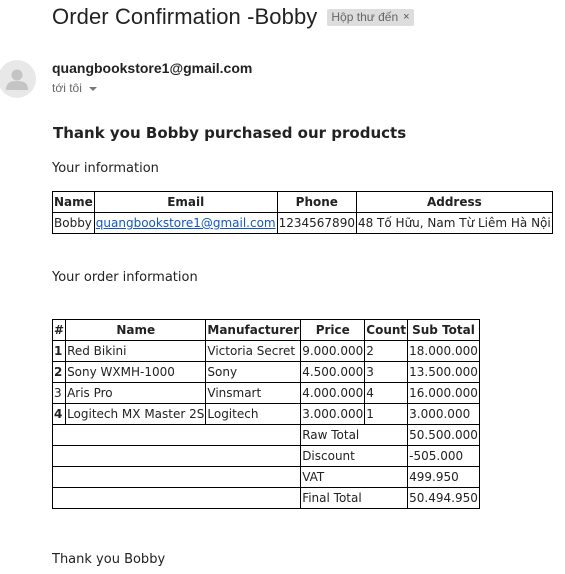 The image size is (565, 574). I want to click on customer-address: 48 Tố Hữu, Nam Từ Liêm Hà Nội, so click(454, 223).